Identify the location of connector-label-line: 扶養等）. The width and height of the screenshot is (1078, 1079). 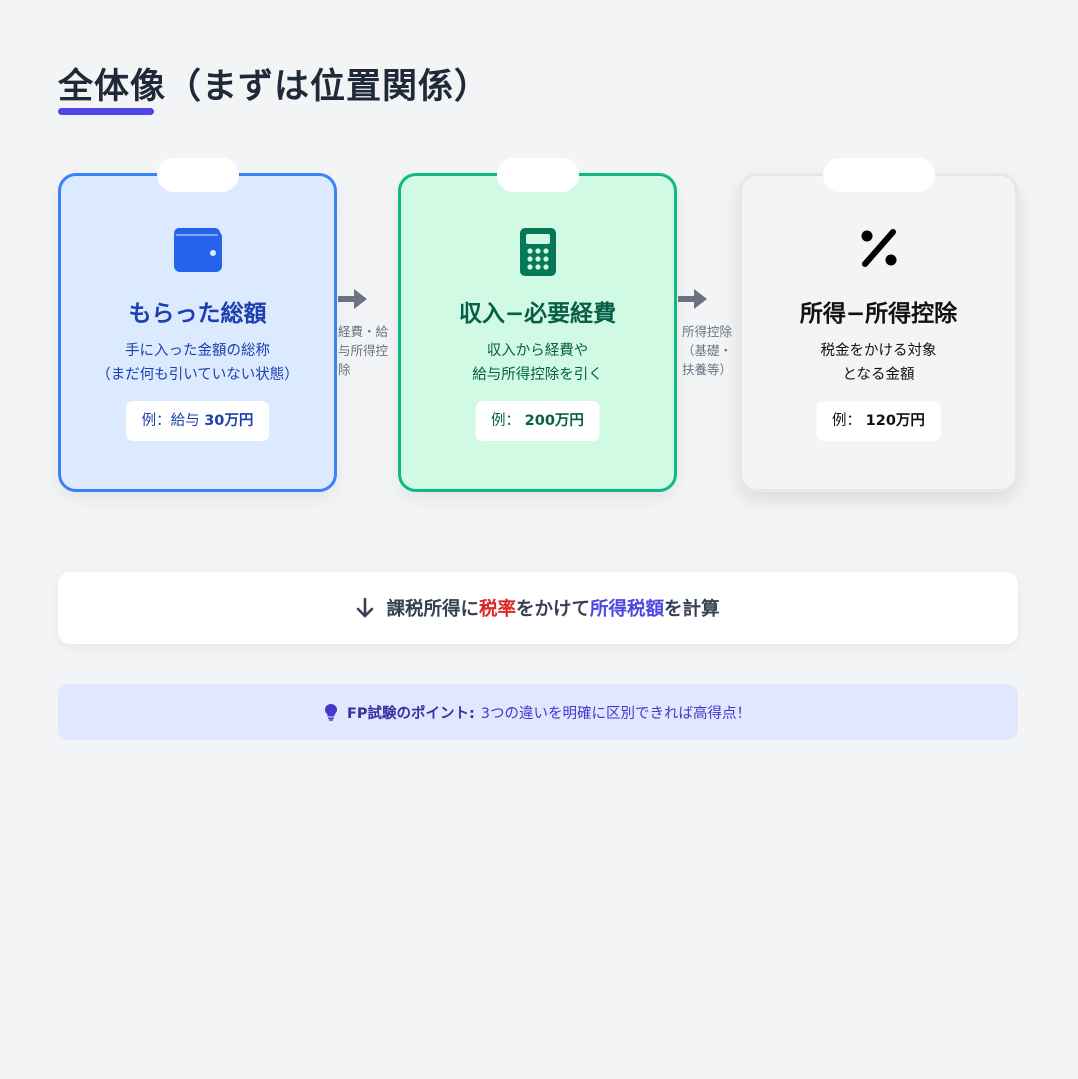
(706, 369).